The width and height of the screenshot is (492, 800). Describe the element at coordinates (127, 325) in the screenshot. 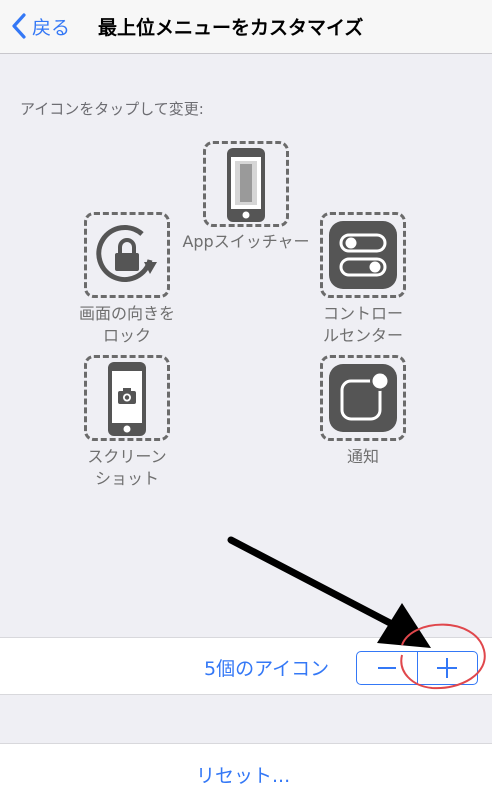

I see `rotation-lock-label: 画面の向きを ロック` at that location.